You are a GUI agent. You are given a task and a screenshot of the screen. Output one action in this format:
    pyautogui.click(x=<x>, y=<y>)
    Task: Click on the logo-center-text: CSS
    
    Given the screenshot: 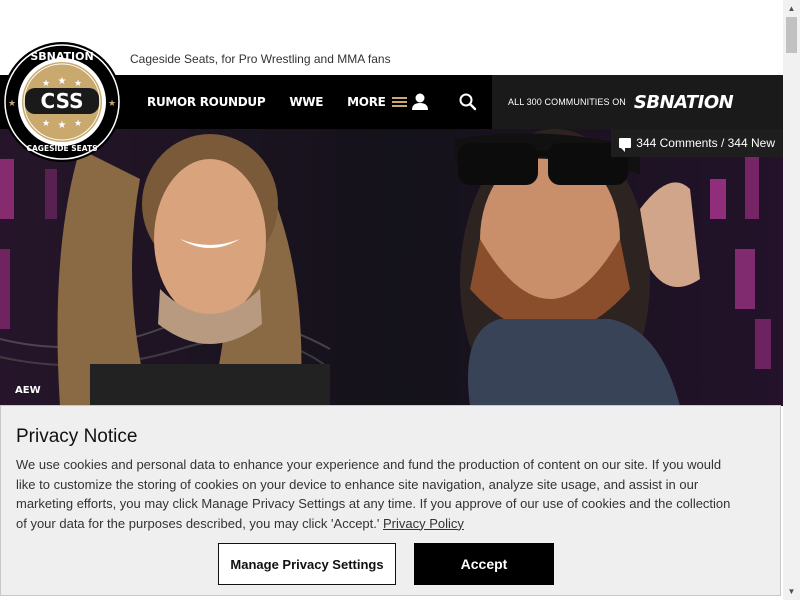 What is the action you would take?
    pyautogui.click(x=62, y=101)
    